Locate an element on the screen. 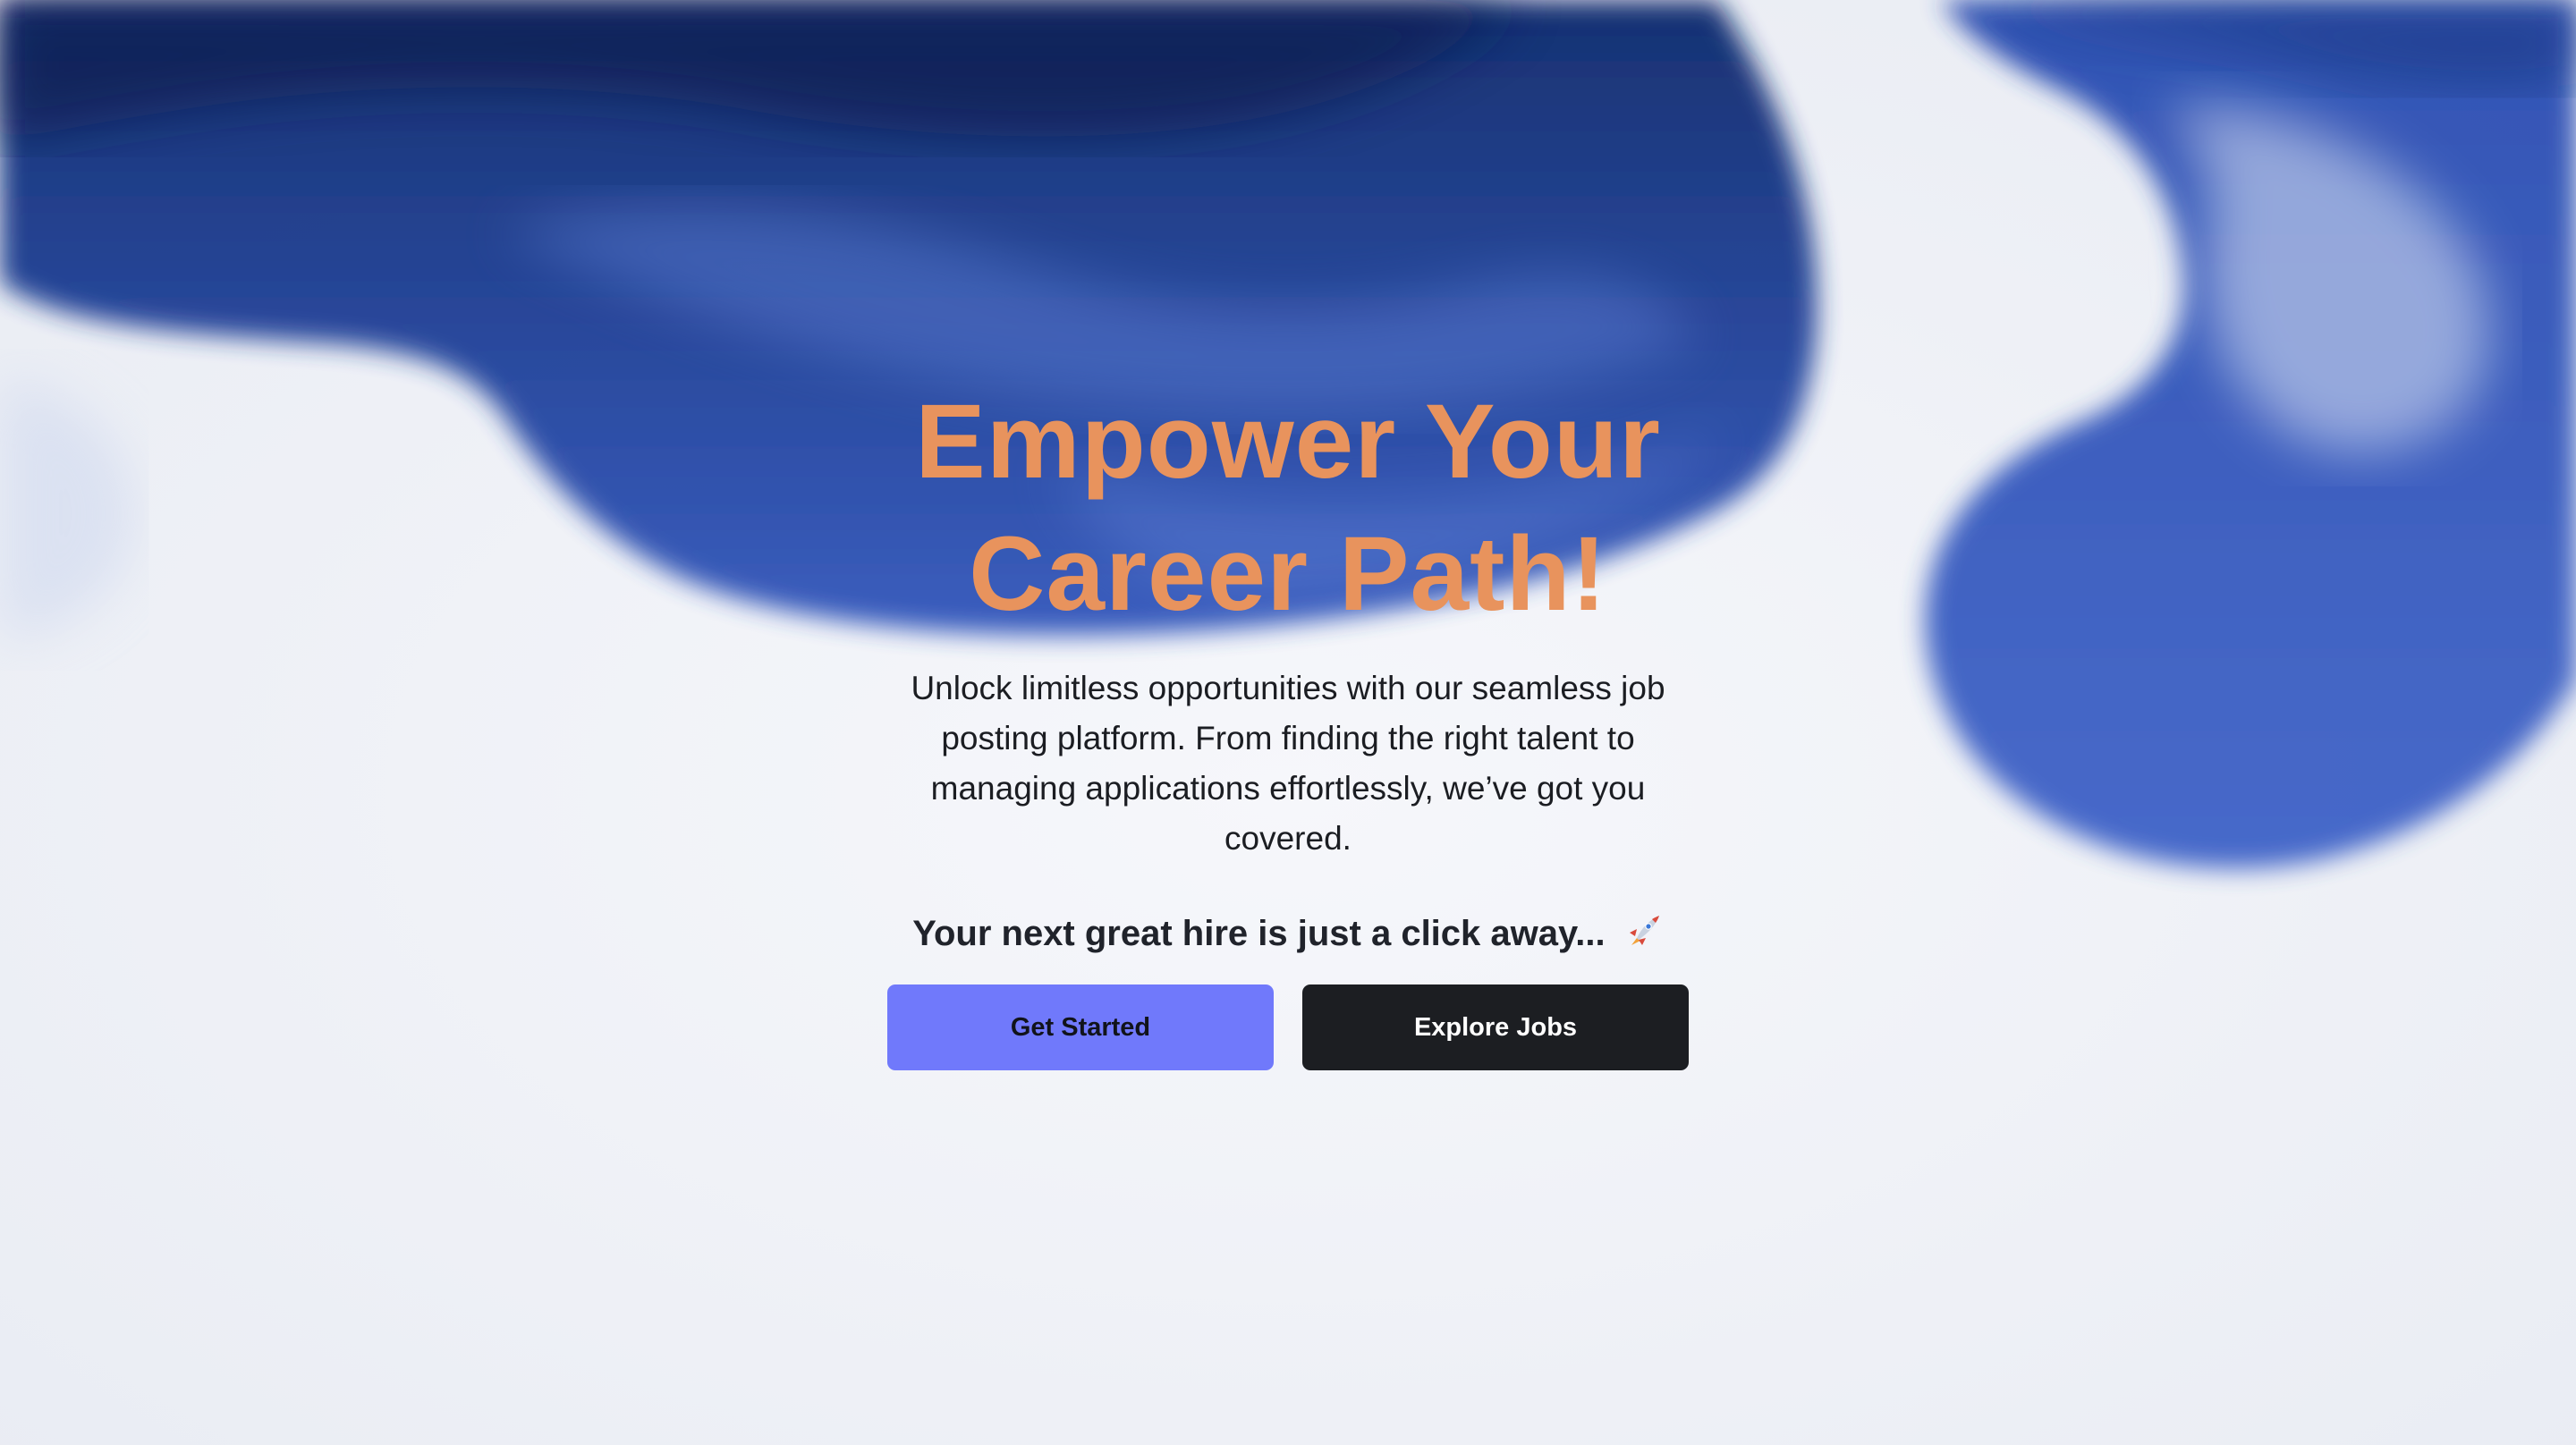 This screenshot has width=2576, height=1445. explore-jobs-button: Explore Jobs is located at coordinates (1495, 1027).